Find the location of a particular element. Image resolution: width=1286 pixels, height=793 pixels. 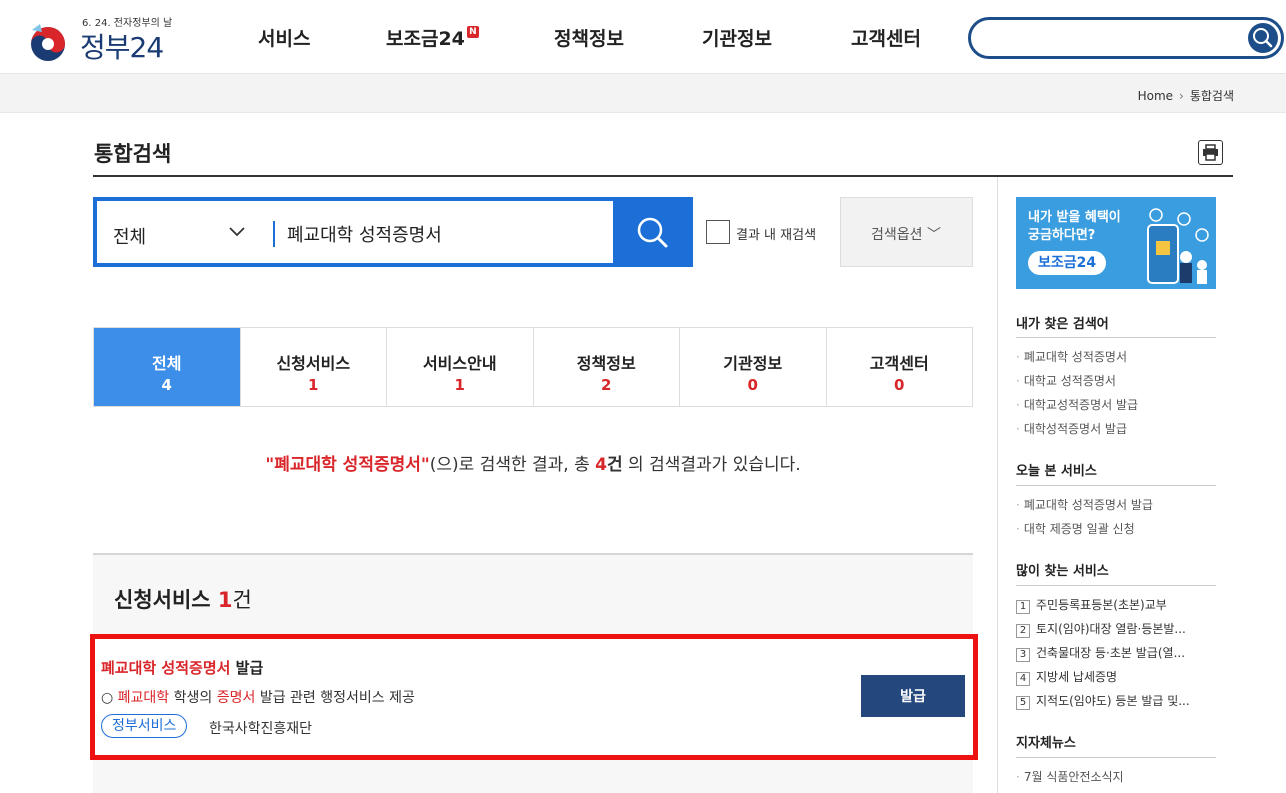

page-title: 통합검색 is located at coordinates (133, 154).